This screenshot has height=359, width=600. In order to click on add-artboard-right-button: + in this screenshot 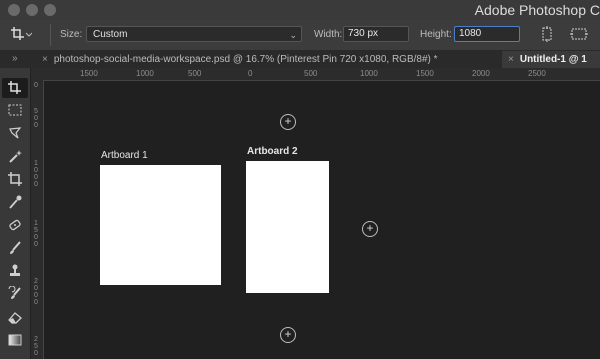, I will do `click(370, 229)`.